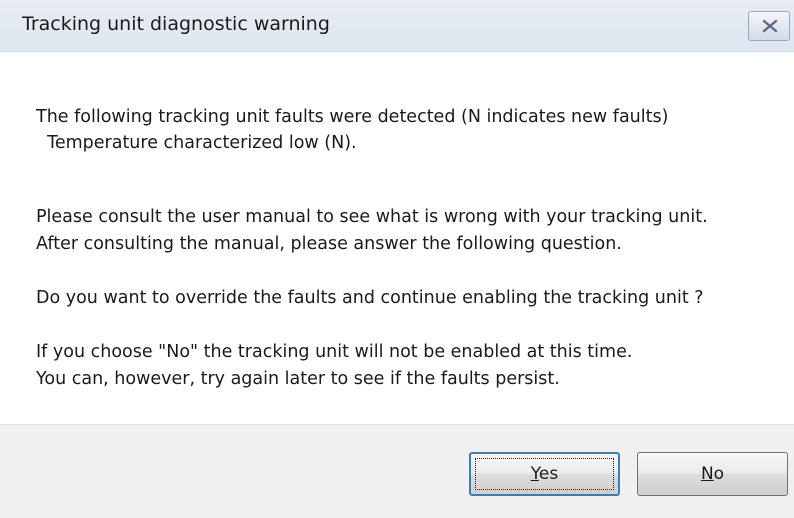  What do you see at coordinates (397, 26) in the screenshot?
I see `title-bar: Tracking unit diagnostic warning` at bounding box center [397, 26].